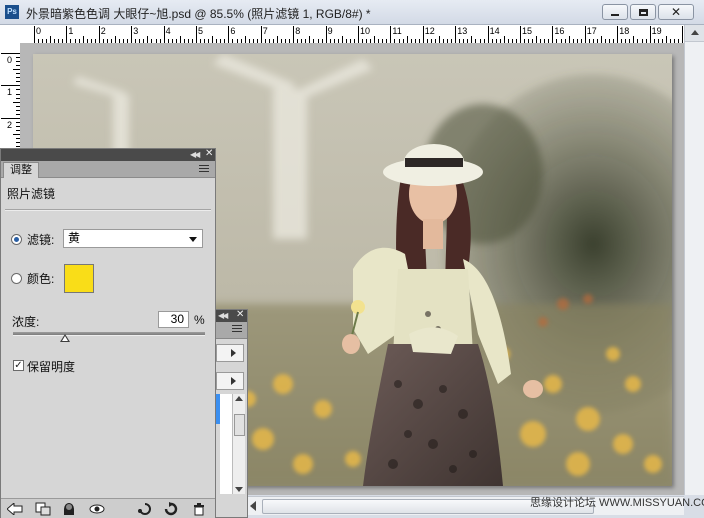  What do you see at coordinates (656, 31) in the screenshot?
I see `ruler-label: 19` at bounding box center [656, 31].